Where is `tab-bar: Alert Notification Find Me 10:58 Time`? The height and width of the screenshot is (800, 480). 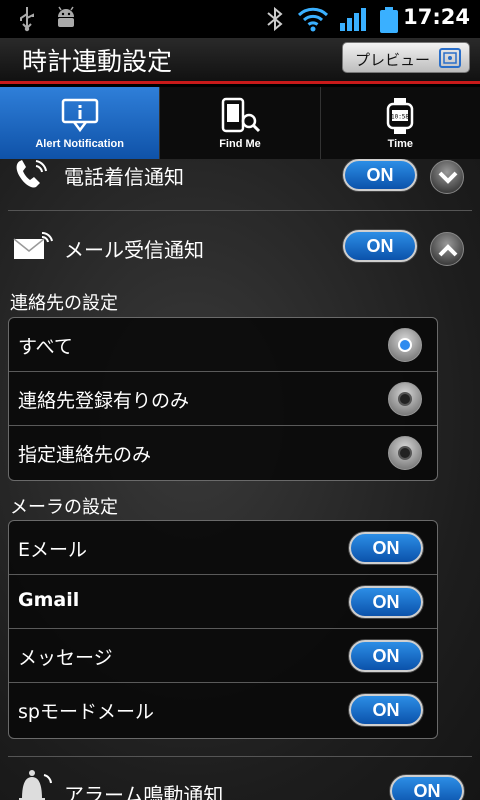 tab-bar: Alert Notification Find Me 10:58 Time is located at coordinates (240, 123).